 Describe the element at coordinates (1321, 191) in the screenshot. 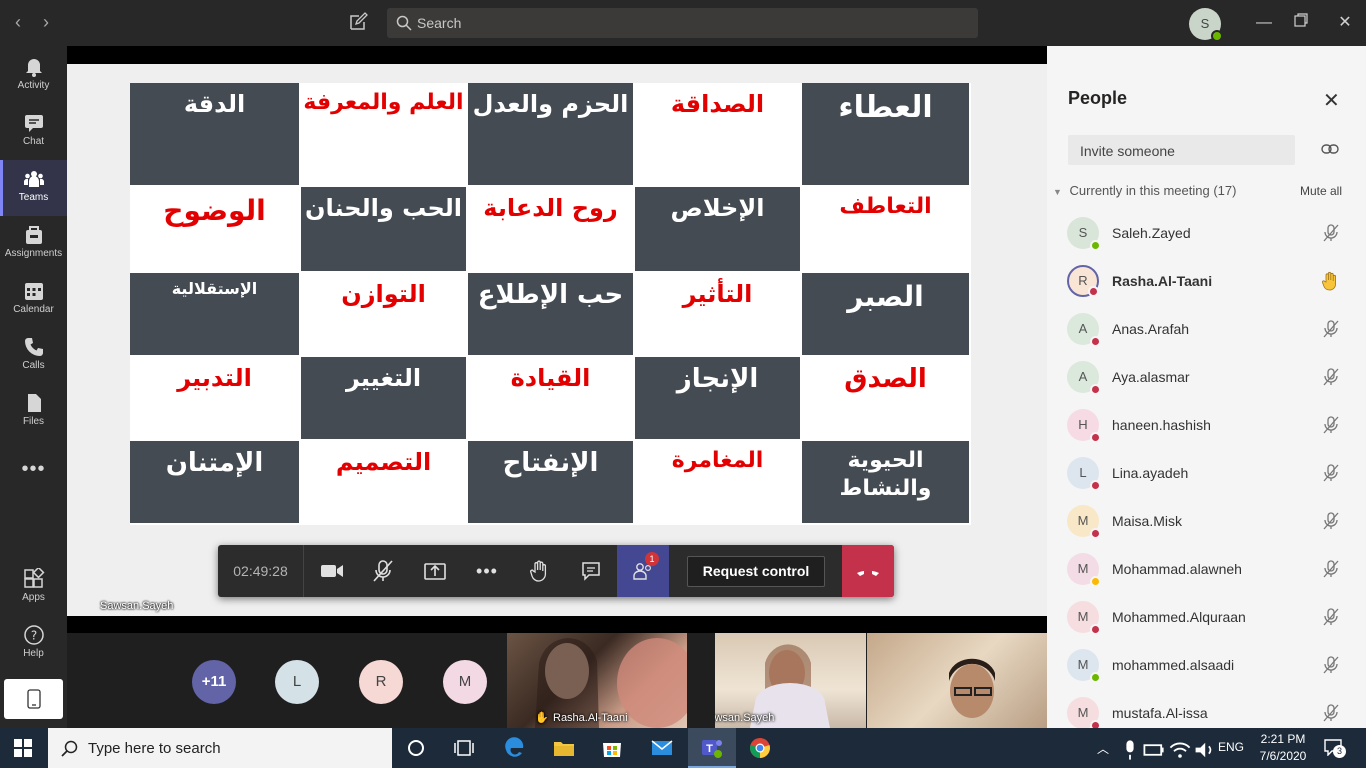

I see `mute-all-button: Mute all` at that location.